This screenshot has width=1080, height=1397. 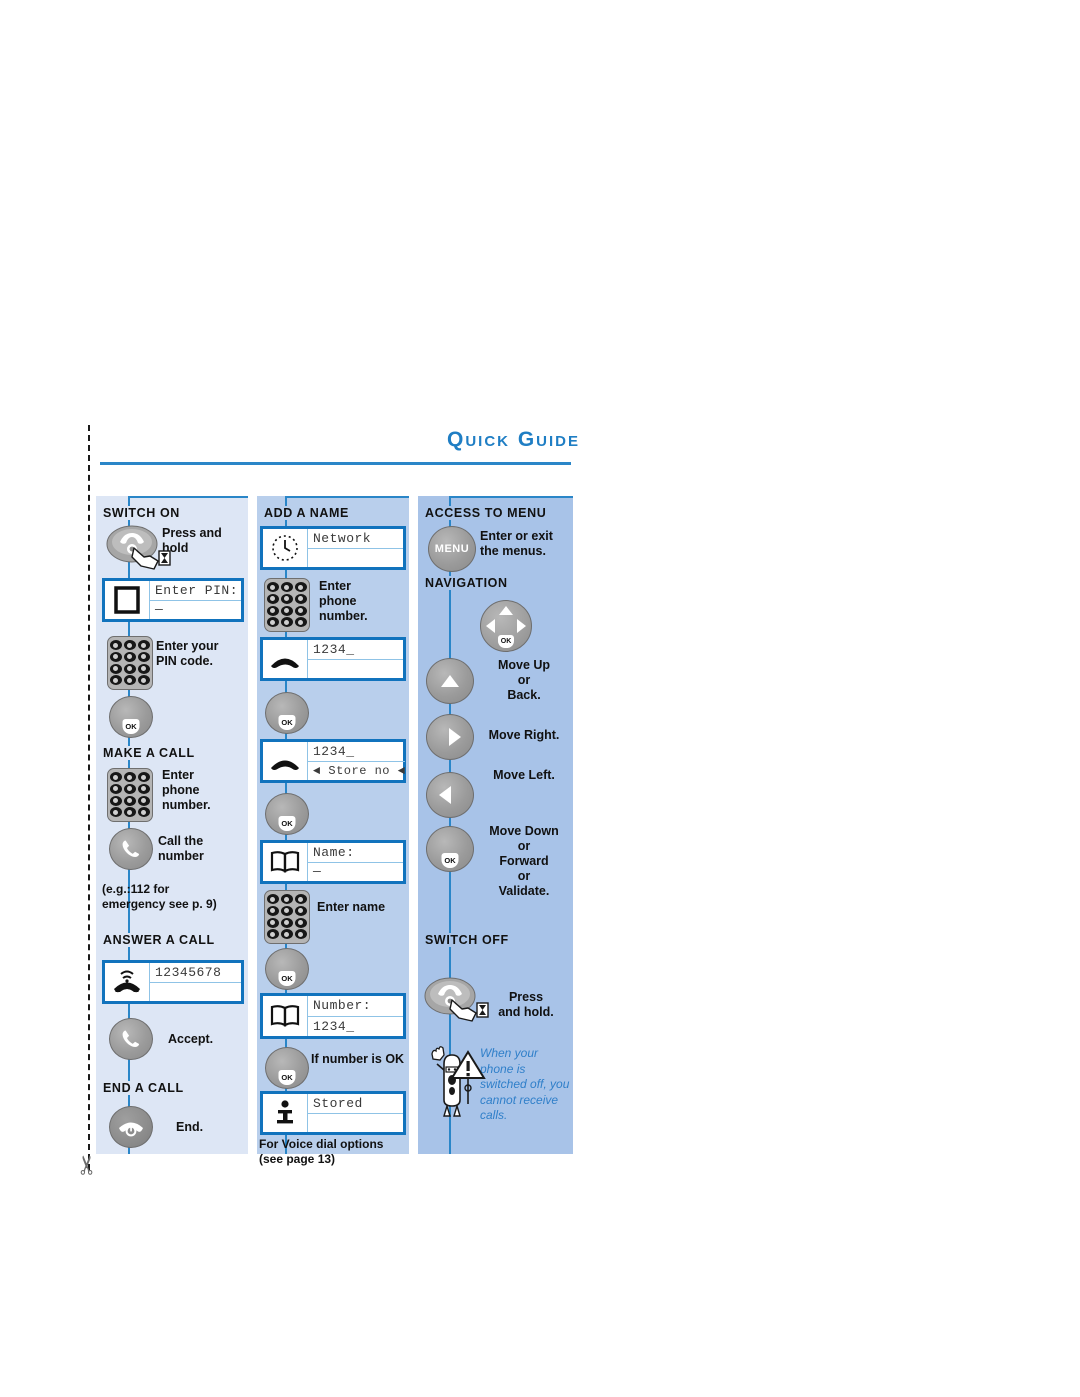 I want to click on display-store-no: 1234_ ◄ Store no ◄, so click(x=333, y=761).